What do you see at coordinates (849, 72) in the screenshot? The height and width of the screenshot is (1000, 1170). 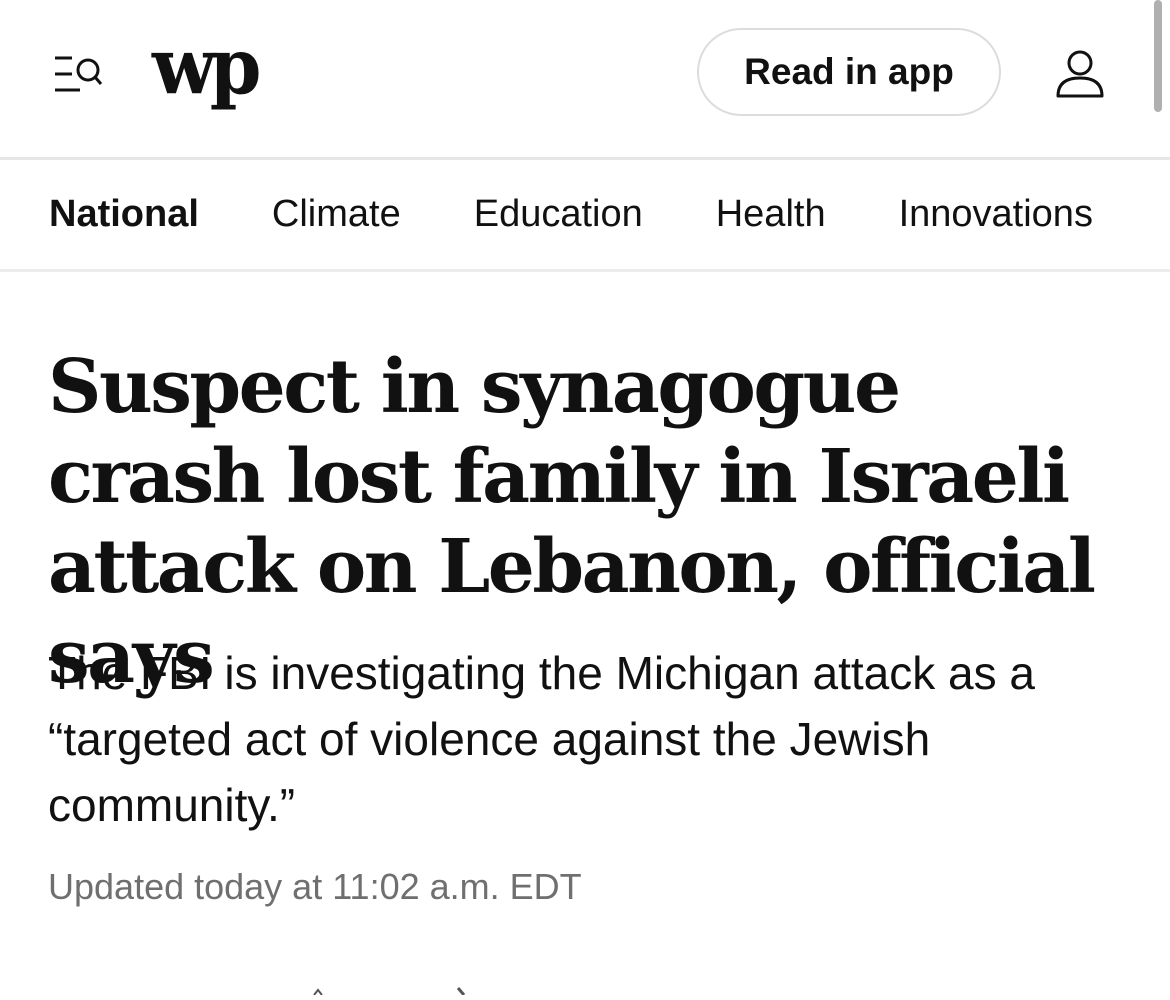 I see `read-in-app-button: Read in app` at bounding box center [849, 72].